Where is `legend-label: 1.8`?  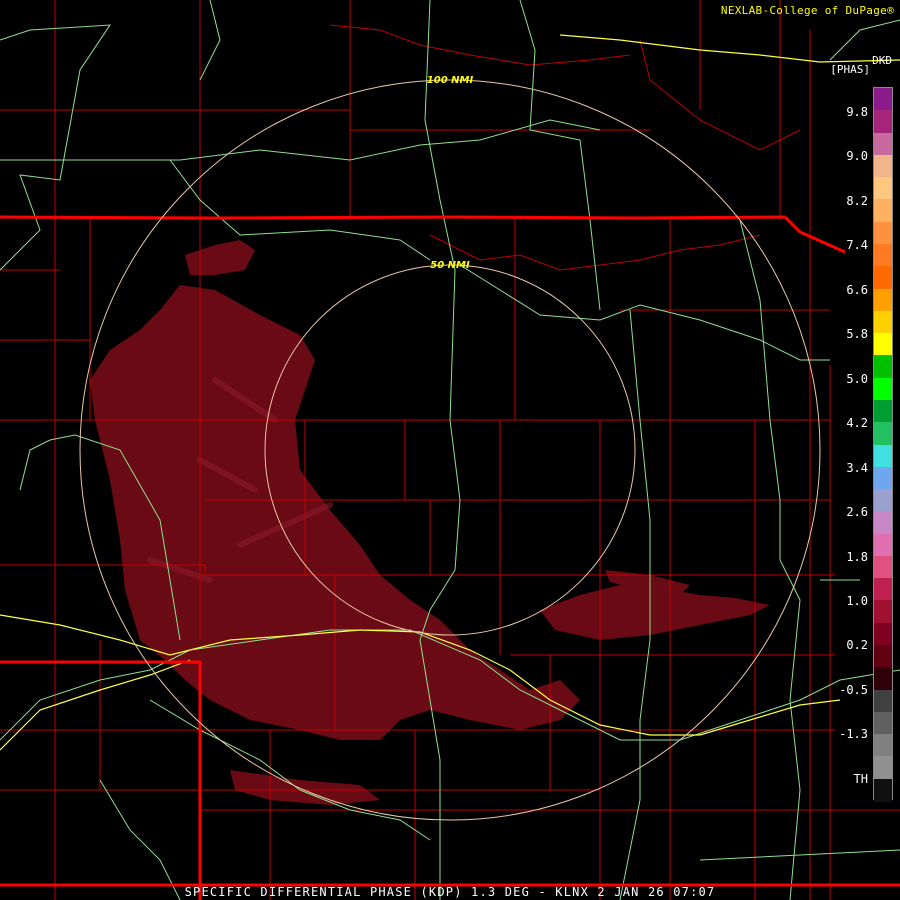
legend-label: 1.8 is located at coordinates (857, 556).